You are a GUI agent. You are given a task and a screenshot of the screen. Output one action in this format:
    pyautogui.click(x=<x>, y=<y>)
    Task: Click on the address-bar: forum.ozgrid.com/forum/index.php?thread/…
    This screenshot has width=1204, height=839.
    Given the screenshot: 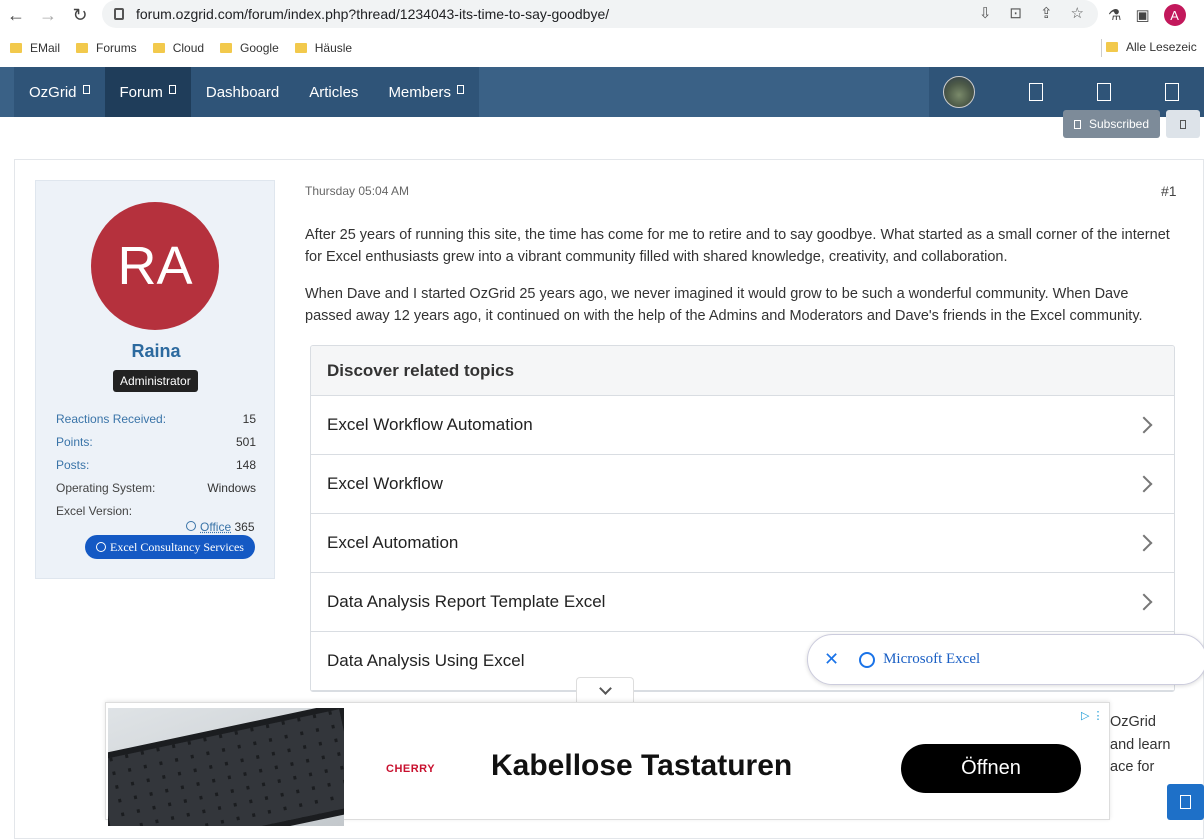 What is the action you would take?
    pyautogui.click(x=600, y=14)
    